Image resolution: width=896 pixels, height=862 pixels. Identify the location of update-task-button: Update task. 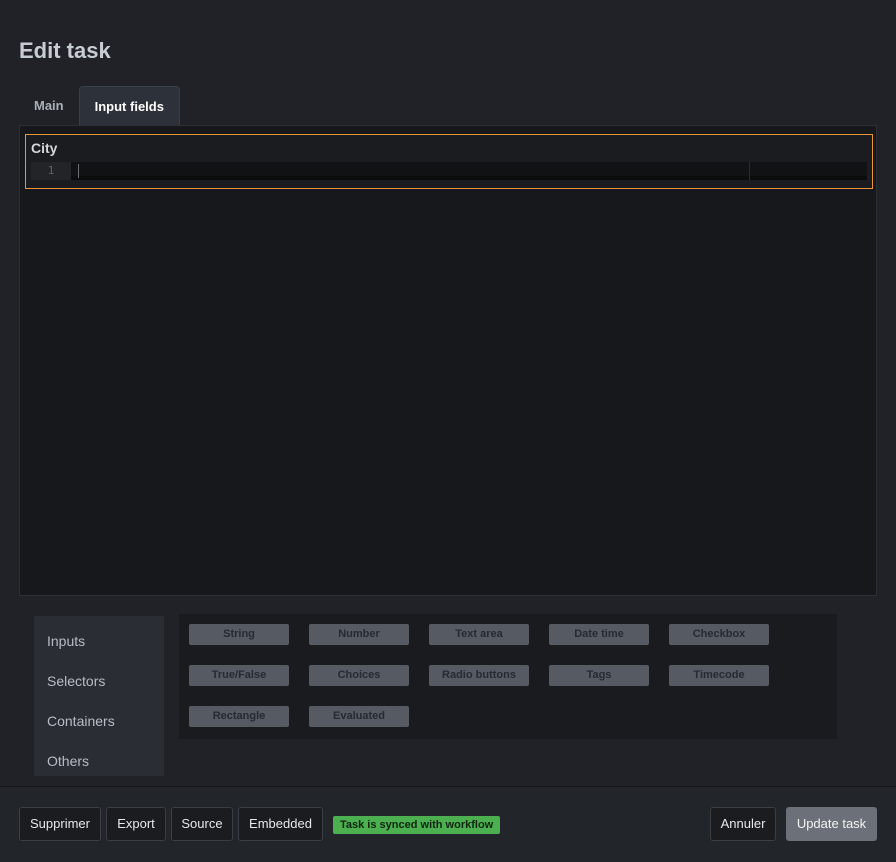
(831, 824).